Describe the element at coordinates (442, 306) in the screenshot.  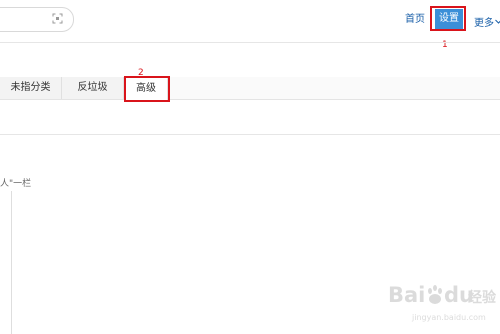
I see `baidu-watermark: Bai du 经验 jingyan.baidu.com` at that location.